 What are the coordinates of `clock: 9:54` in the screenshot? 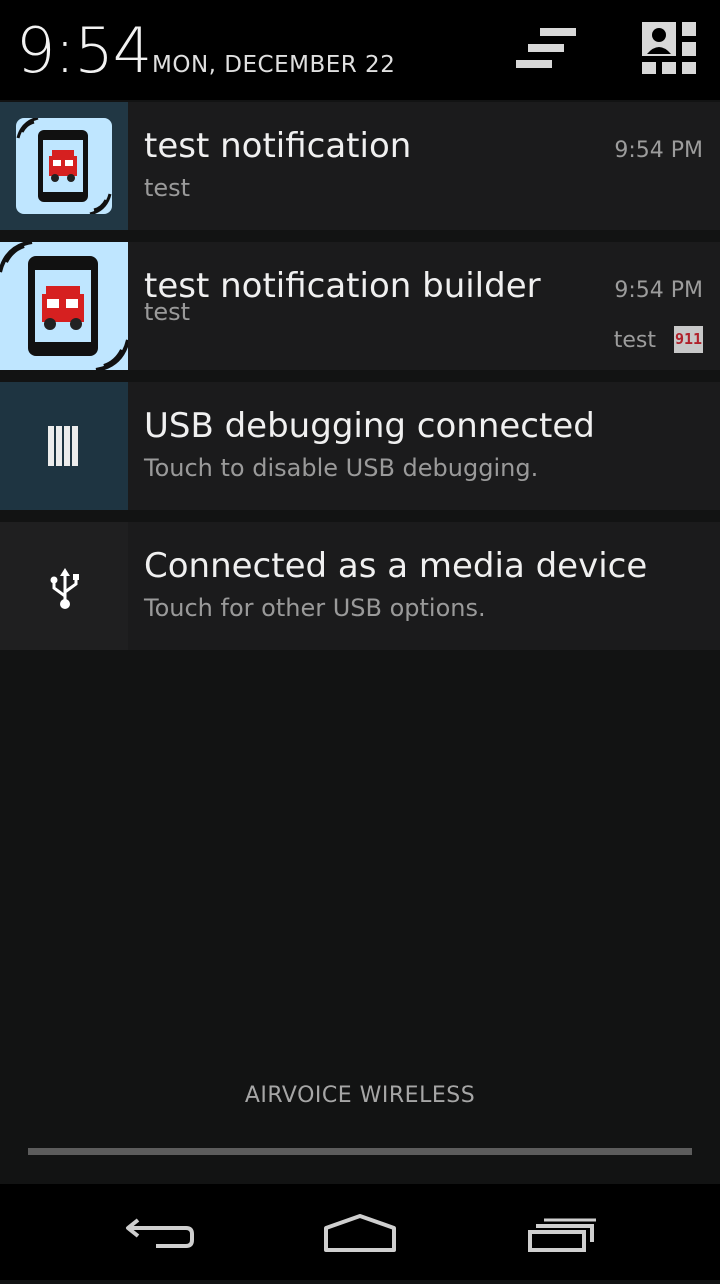 It's located at (84, 50).